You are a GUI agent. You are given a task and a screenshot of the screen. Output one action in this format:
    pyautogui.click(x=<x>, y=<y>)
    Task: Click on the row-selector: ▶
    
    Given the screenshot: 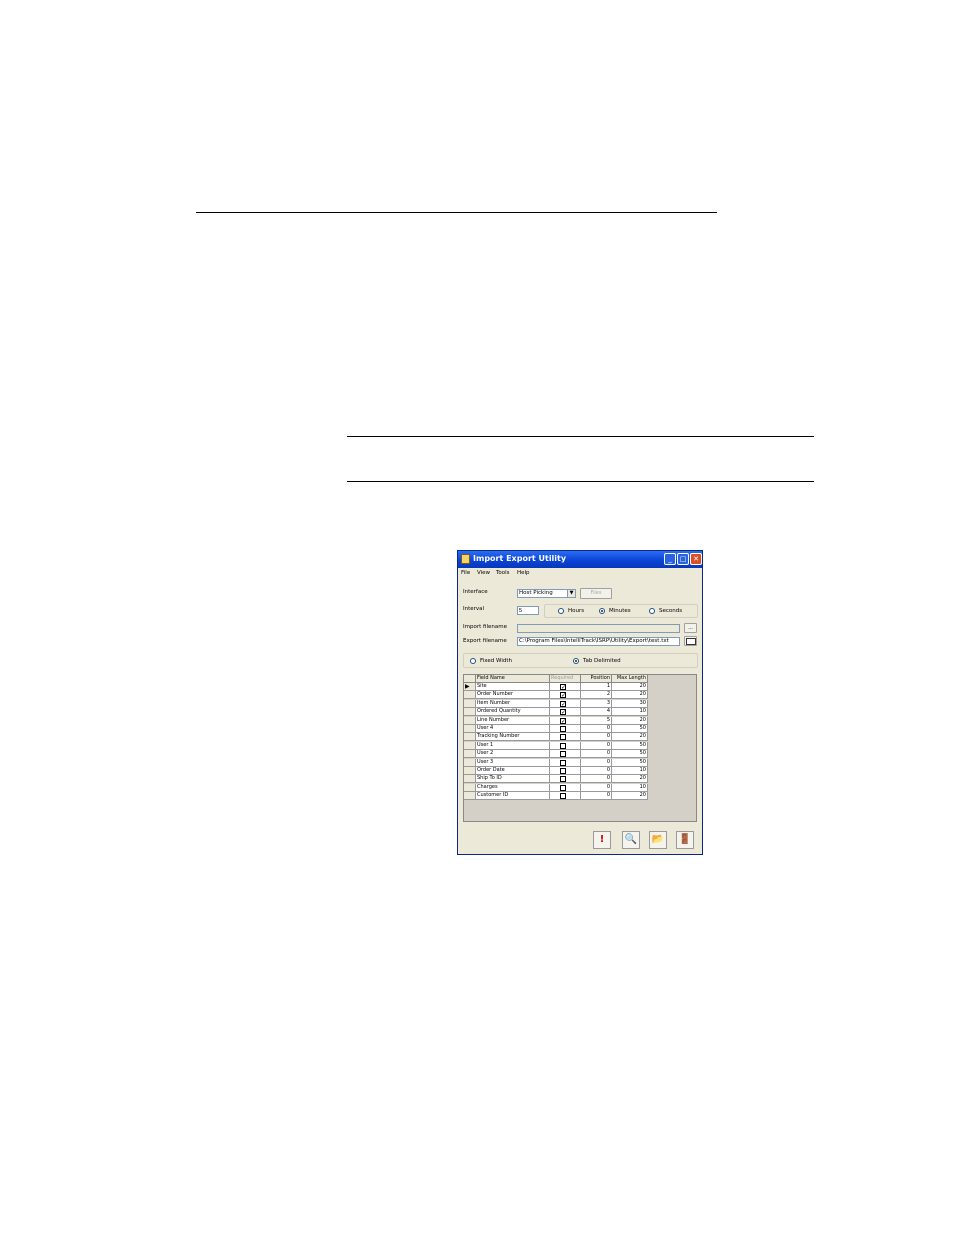 What is the action you would take?
    pyautogui.click(x=470, y=687)
    